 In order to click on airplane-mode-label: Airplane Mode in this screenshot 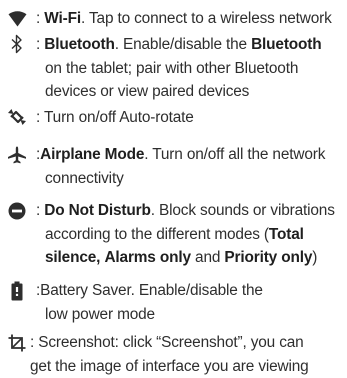, I will do `click(92, 154)`.